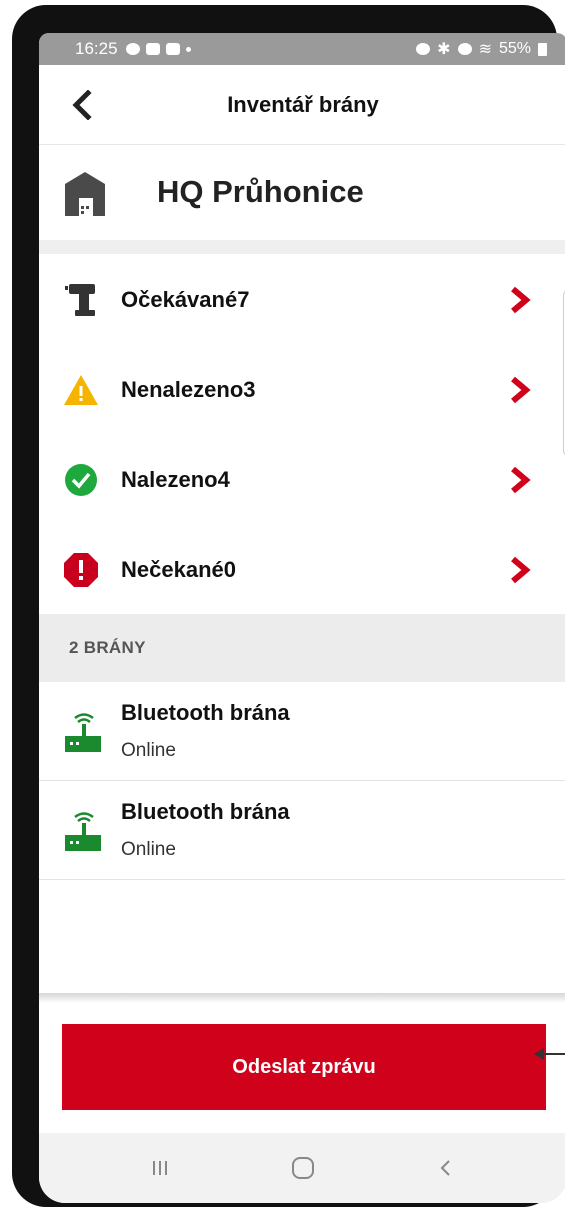 Image resolution: width=565 pixels, height=1211 pixels. What do you see at coordinates (80, 300) in the screenshot?
I see `drill-icon` at bounding box center [80, 300].